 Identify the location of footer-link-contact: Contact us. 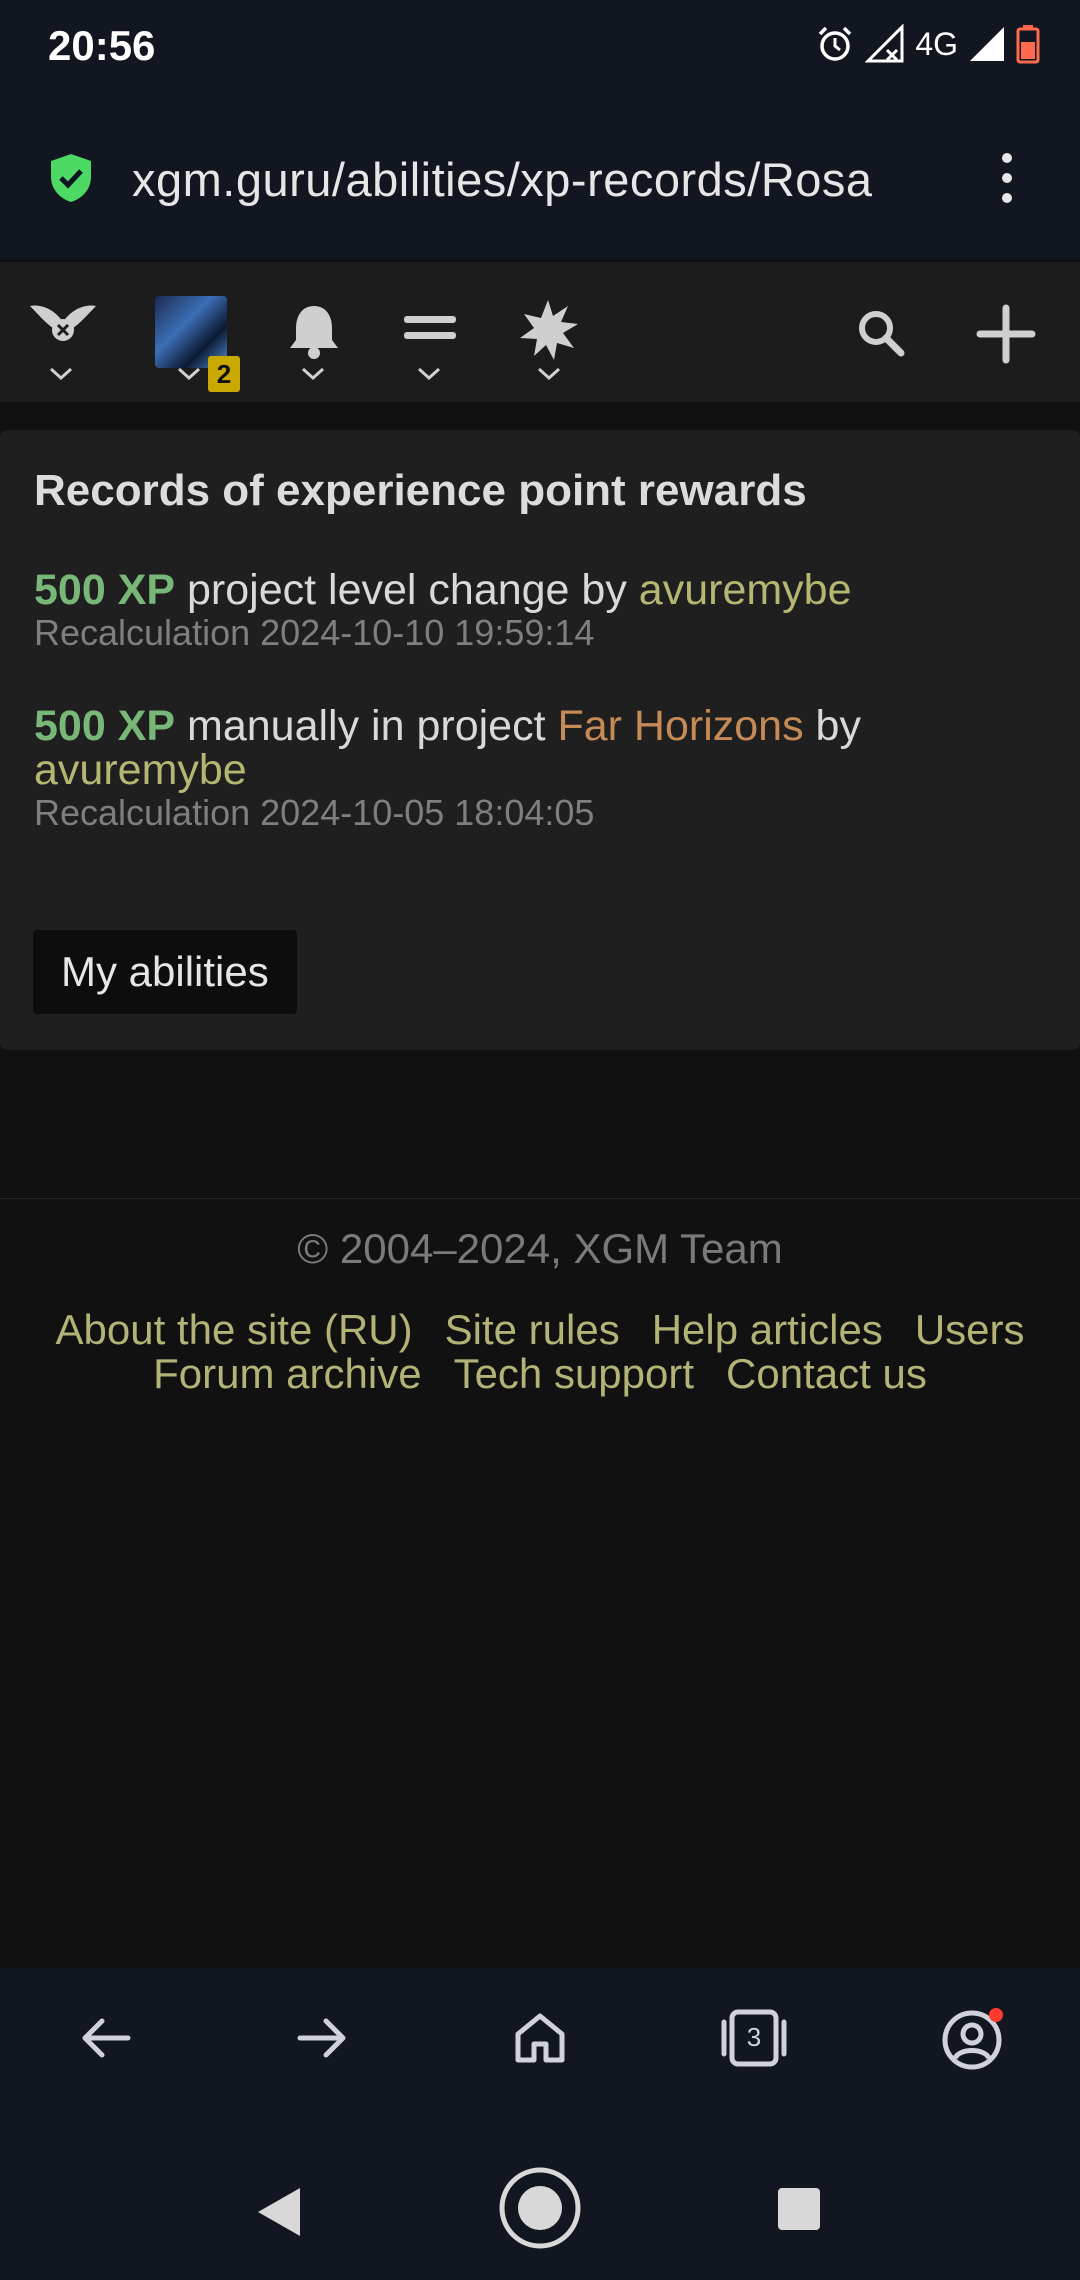
(826, 1373).